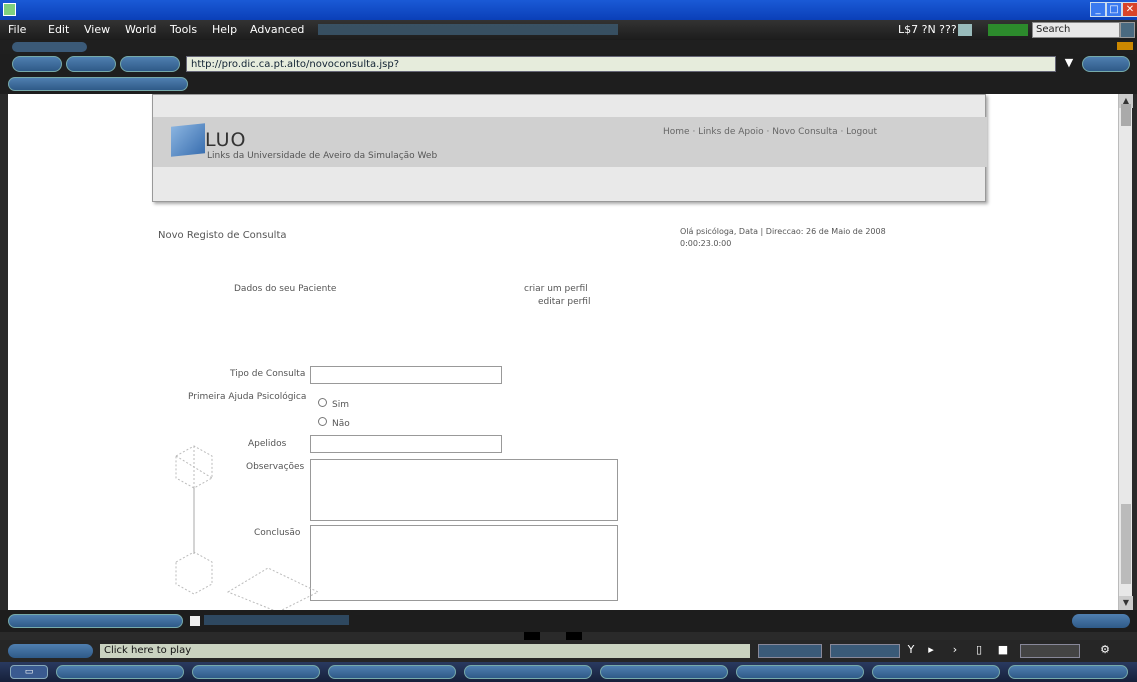 This screenshot has height=682, width=1137. What do you see at coordinates (58, 29) in the screenshot?
I see `menu-edit: Edit` at bounding box center [58, 29].